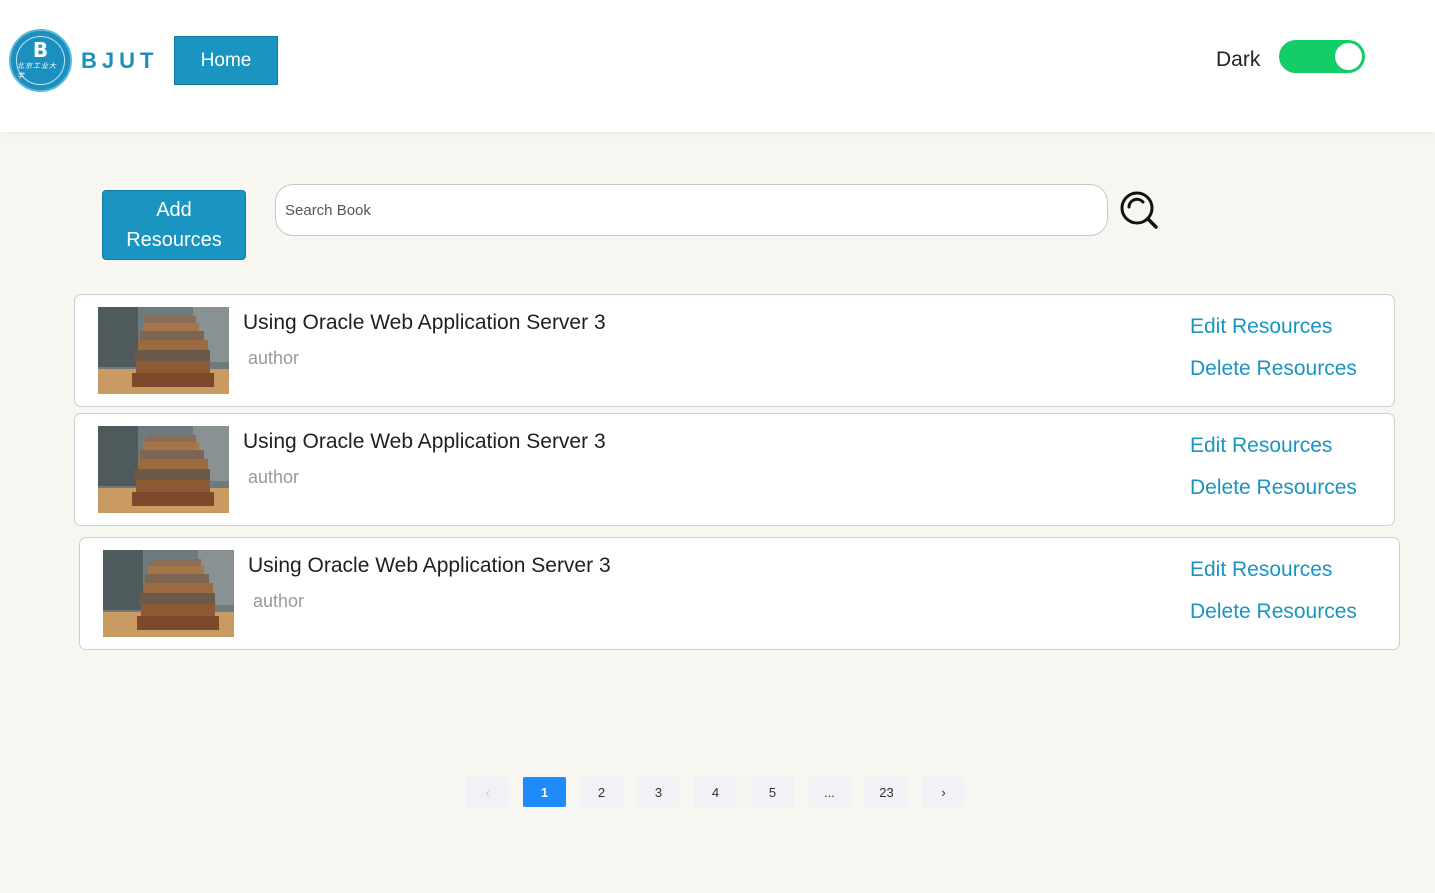 The width and height of the screenshot is (1435, 893). What do you see at coordinates (1348, 56) in the screenshot?
I see `toggle-knob` at bounding box center [1348, 56].